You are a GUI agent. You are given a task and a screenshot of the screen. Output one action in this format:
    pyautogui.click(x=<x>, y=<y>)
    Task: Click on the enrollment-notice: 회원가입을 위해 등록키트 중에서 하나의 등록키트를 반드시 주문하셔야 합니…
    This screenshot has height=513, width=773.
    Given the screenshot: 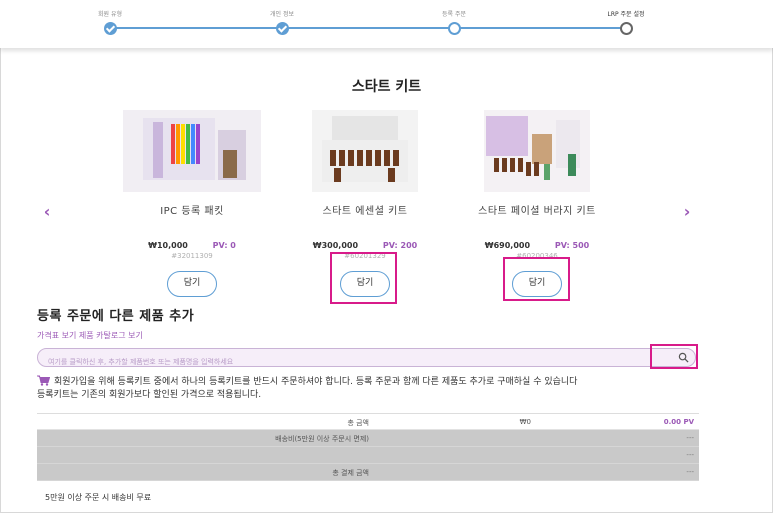 What is the action you would take?
    pyautogui.click(x=307, y=388)
    